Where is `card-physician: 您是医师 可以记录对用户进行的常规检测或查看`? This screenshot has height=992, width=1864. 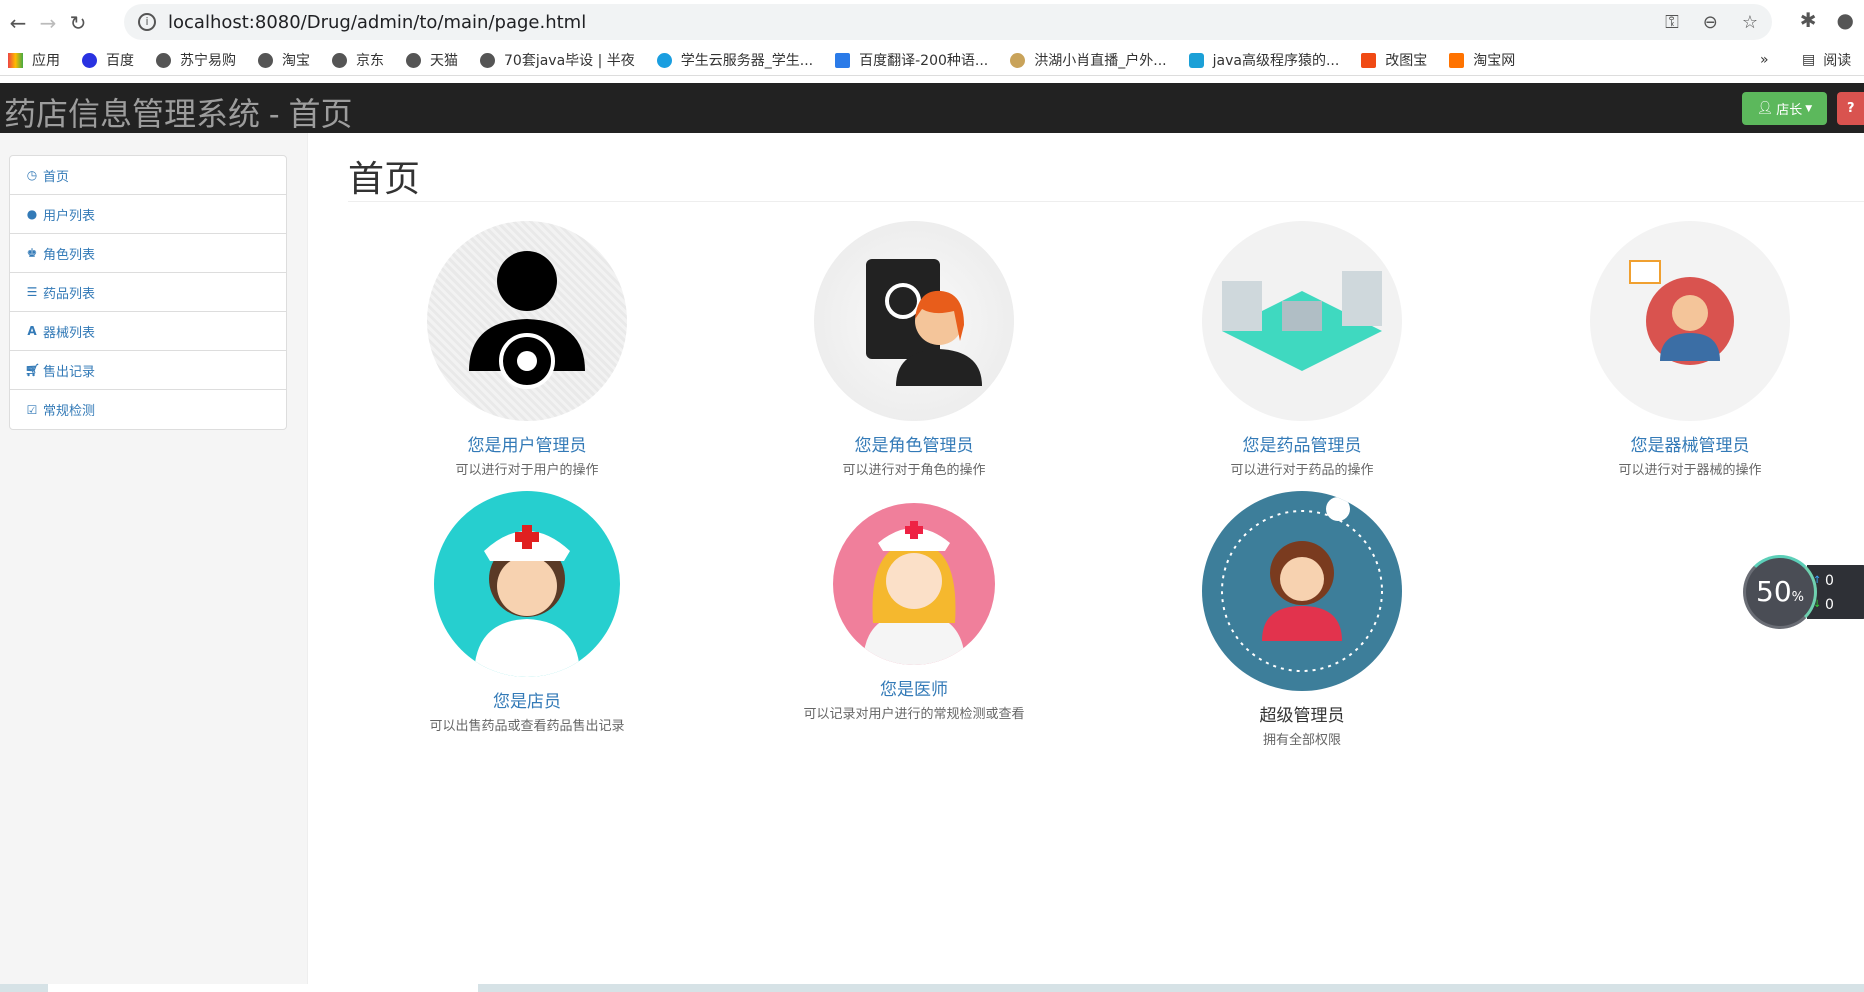 card-physician: 您是医师 可以记录对用户进行的常规检测或查看 is located at coordinates (914, 606).